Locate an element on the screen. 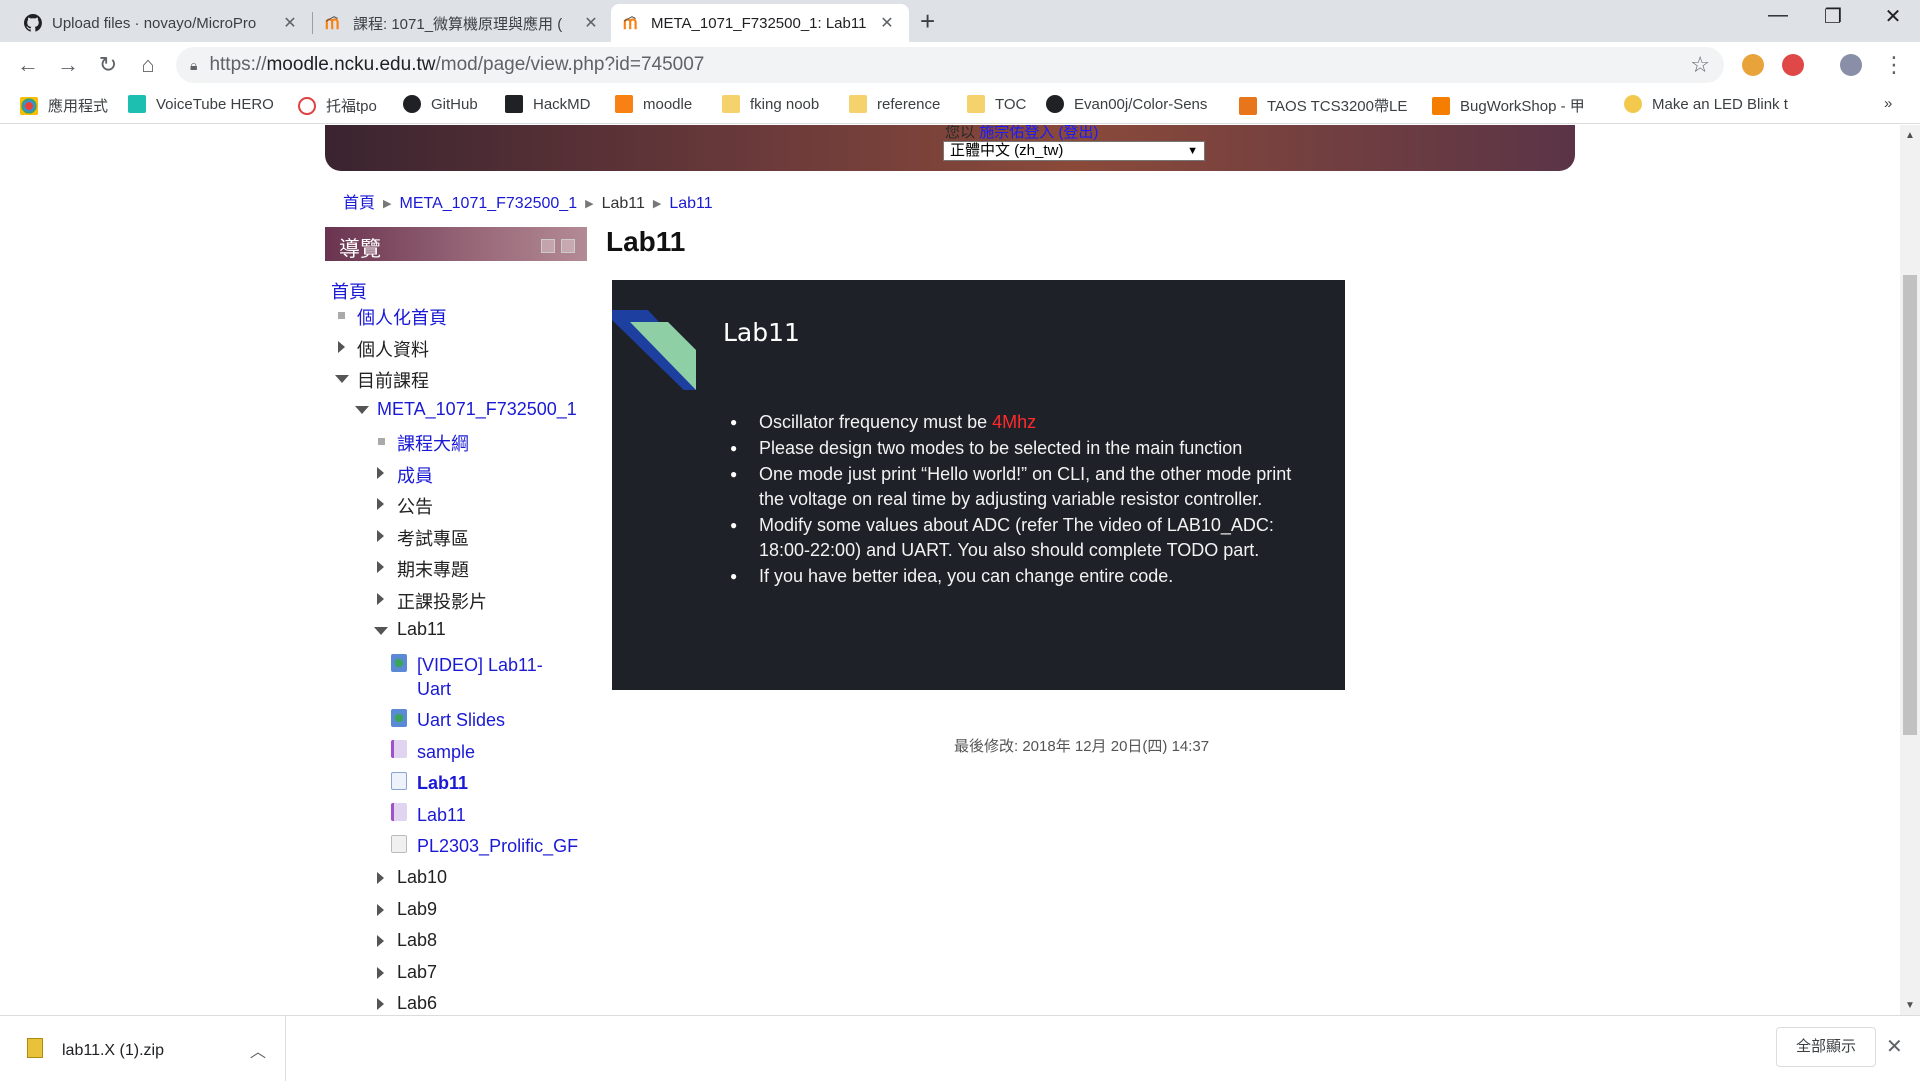 This screenshot has width=1920, height=1081. breadcrumb-course: META_1071_F732500_1 is located at coordinates (488, 203).